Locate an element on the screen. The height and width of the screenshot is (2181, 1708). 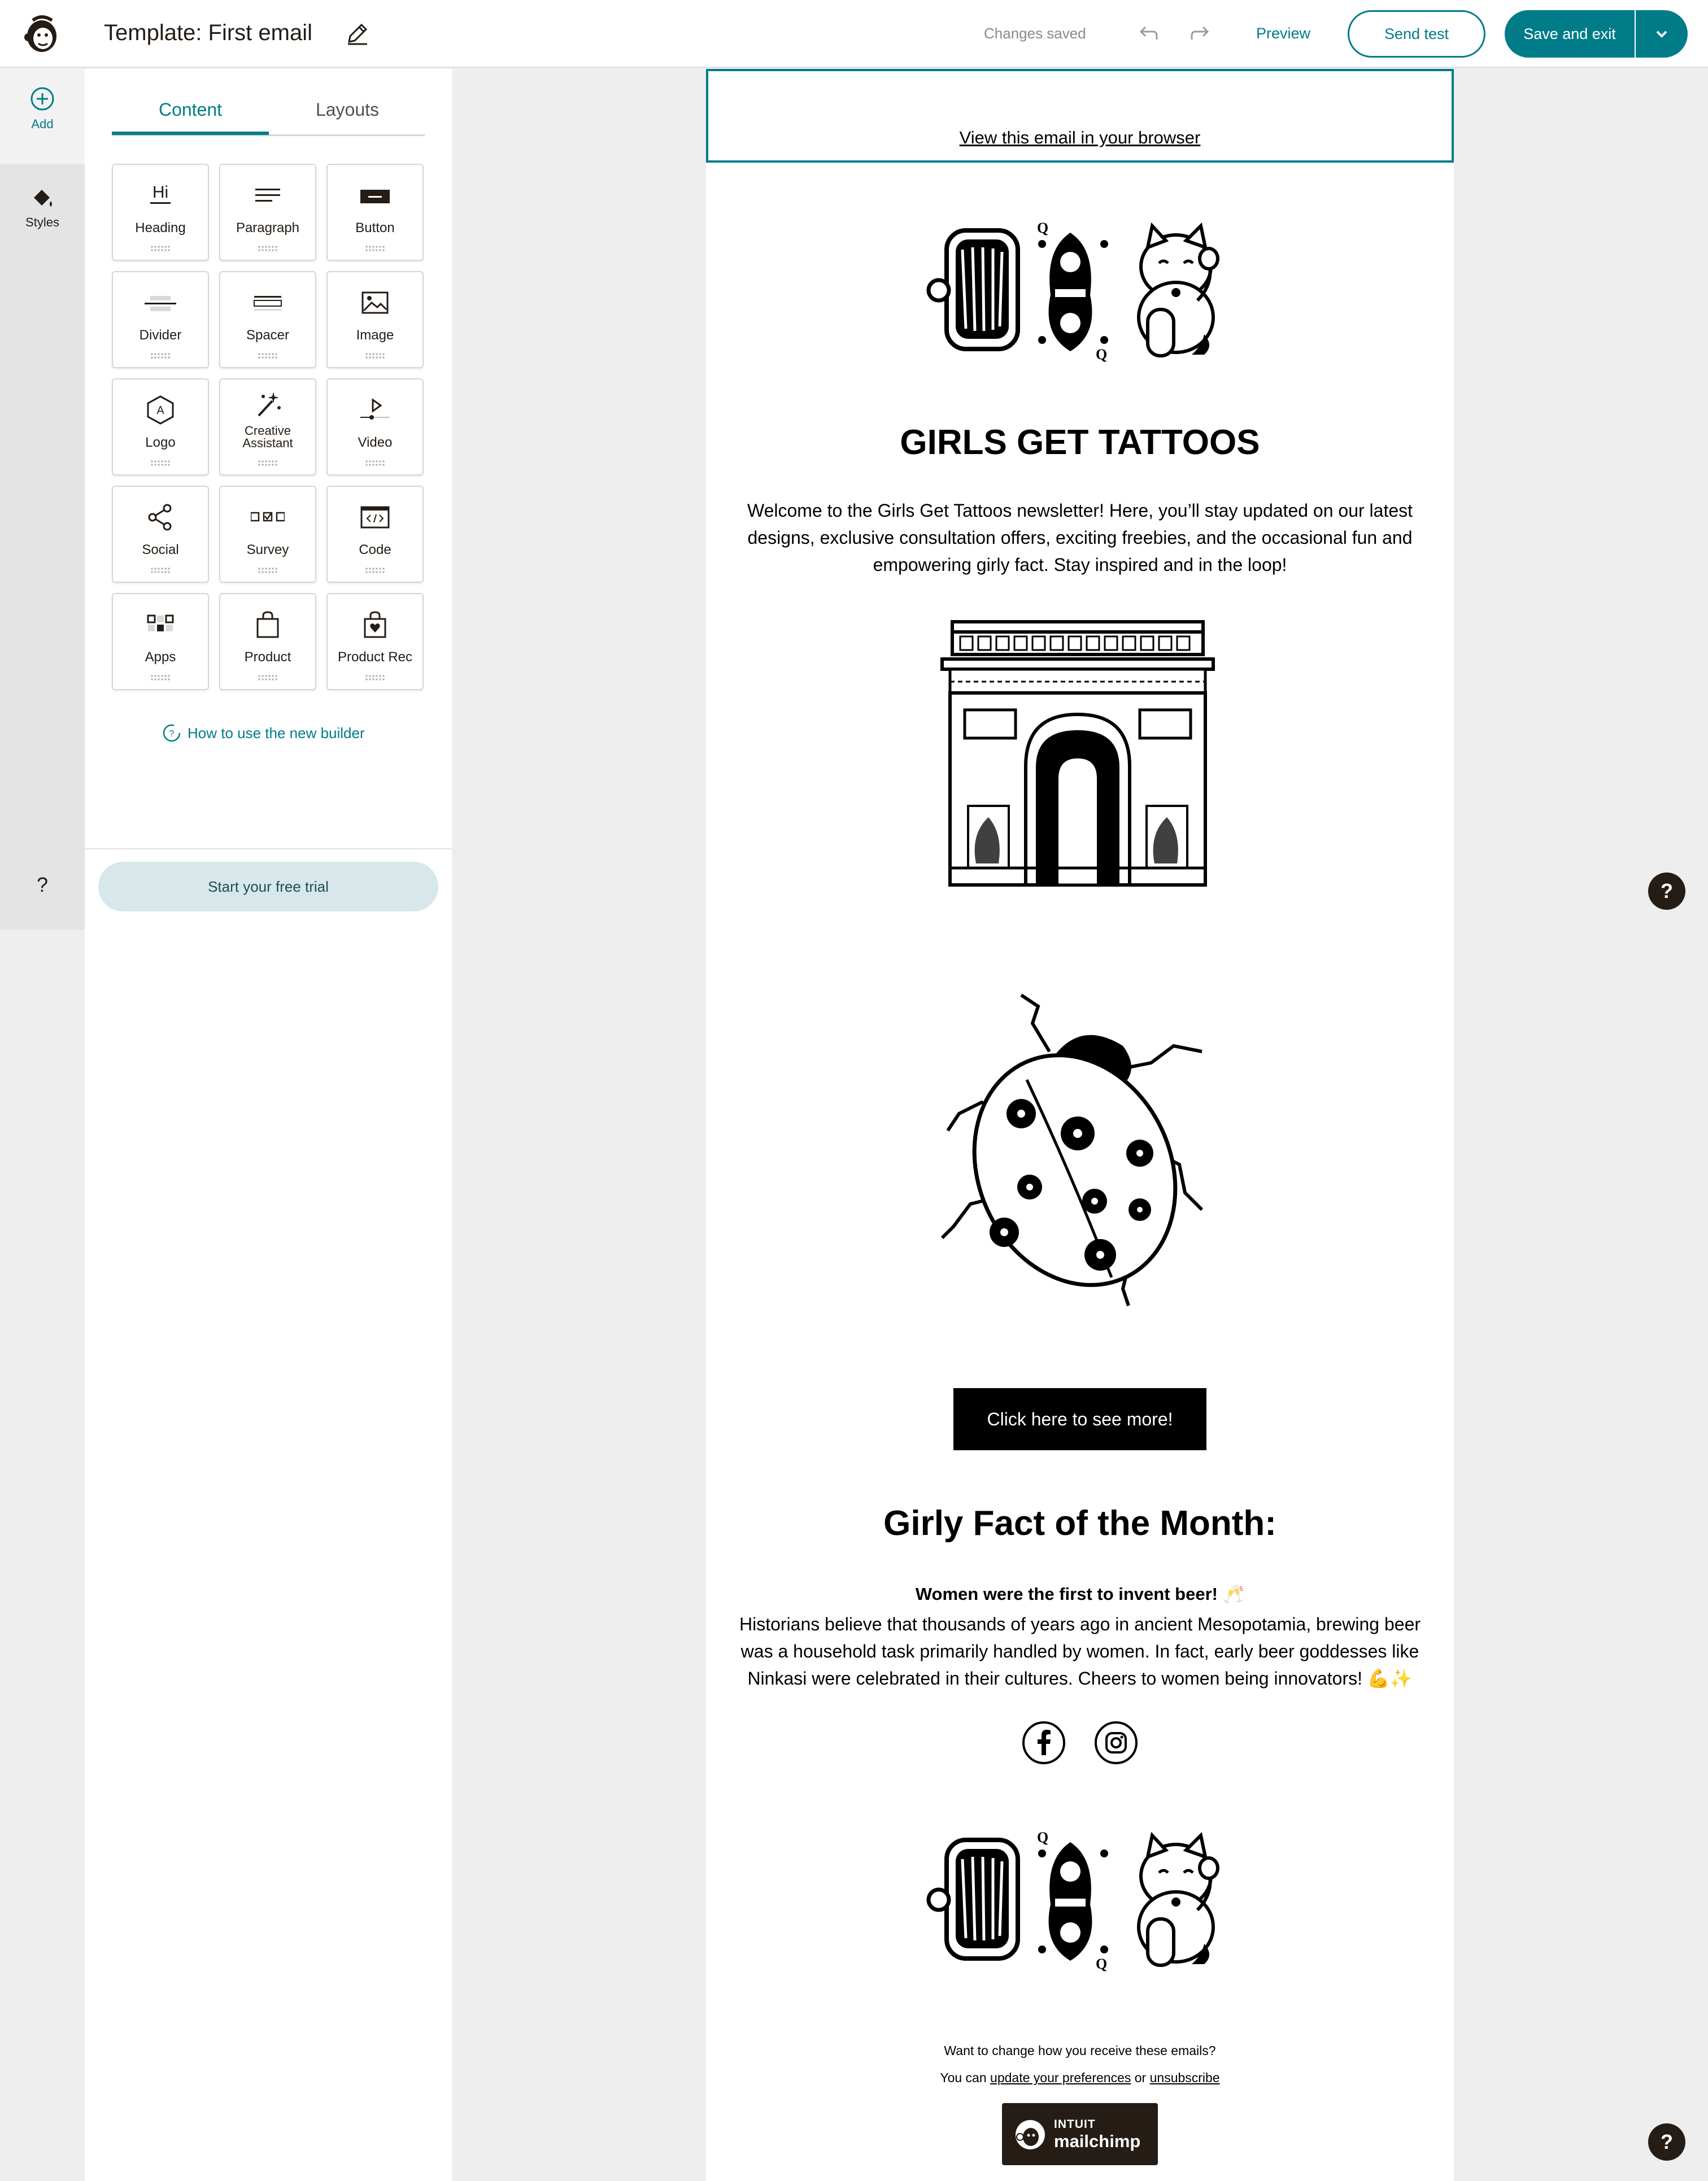
paint-bucket-icon is located at coordinates (43, 198).